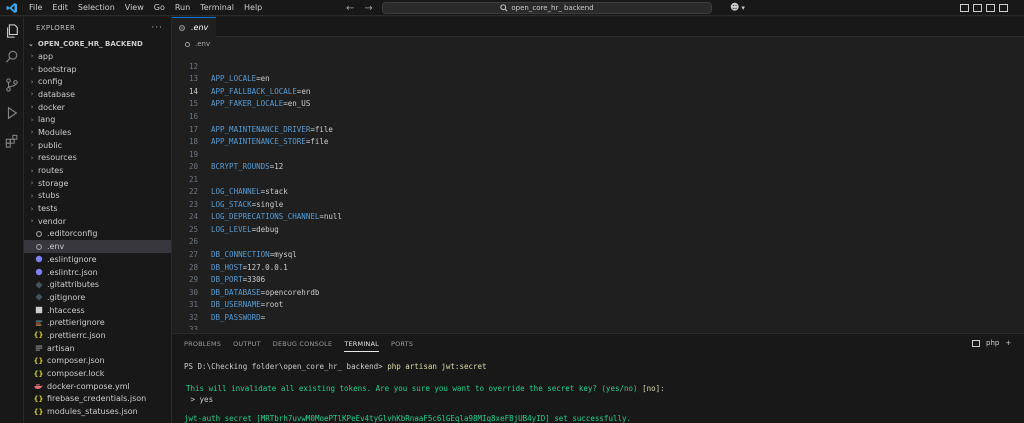 This screenshot has width=1024, height=423. Describe the element at coordinates (651, 388) in the screenshot. I see `terminal-default: [no]` at that location.